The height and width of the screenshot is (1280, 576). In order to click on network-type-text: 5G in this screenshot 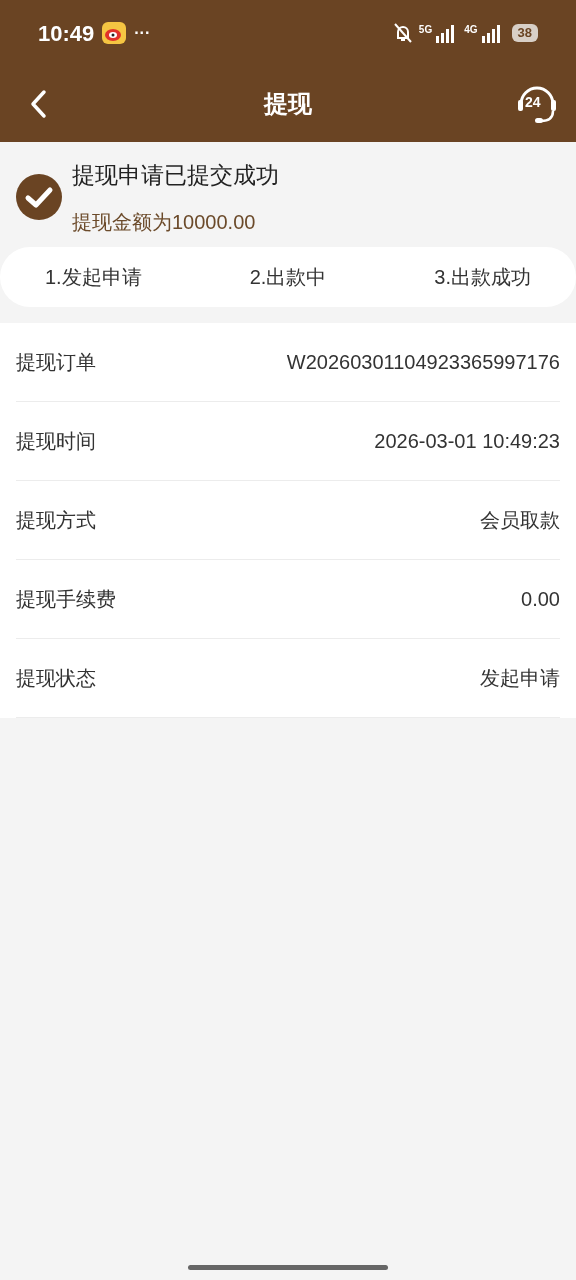, I will do `click(425, 30)`.